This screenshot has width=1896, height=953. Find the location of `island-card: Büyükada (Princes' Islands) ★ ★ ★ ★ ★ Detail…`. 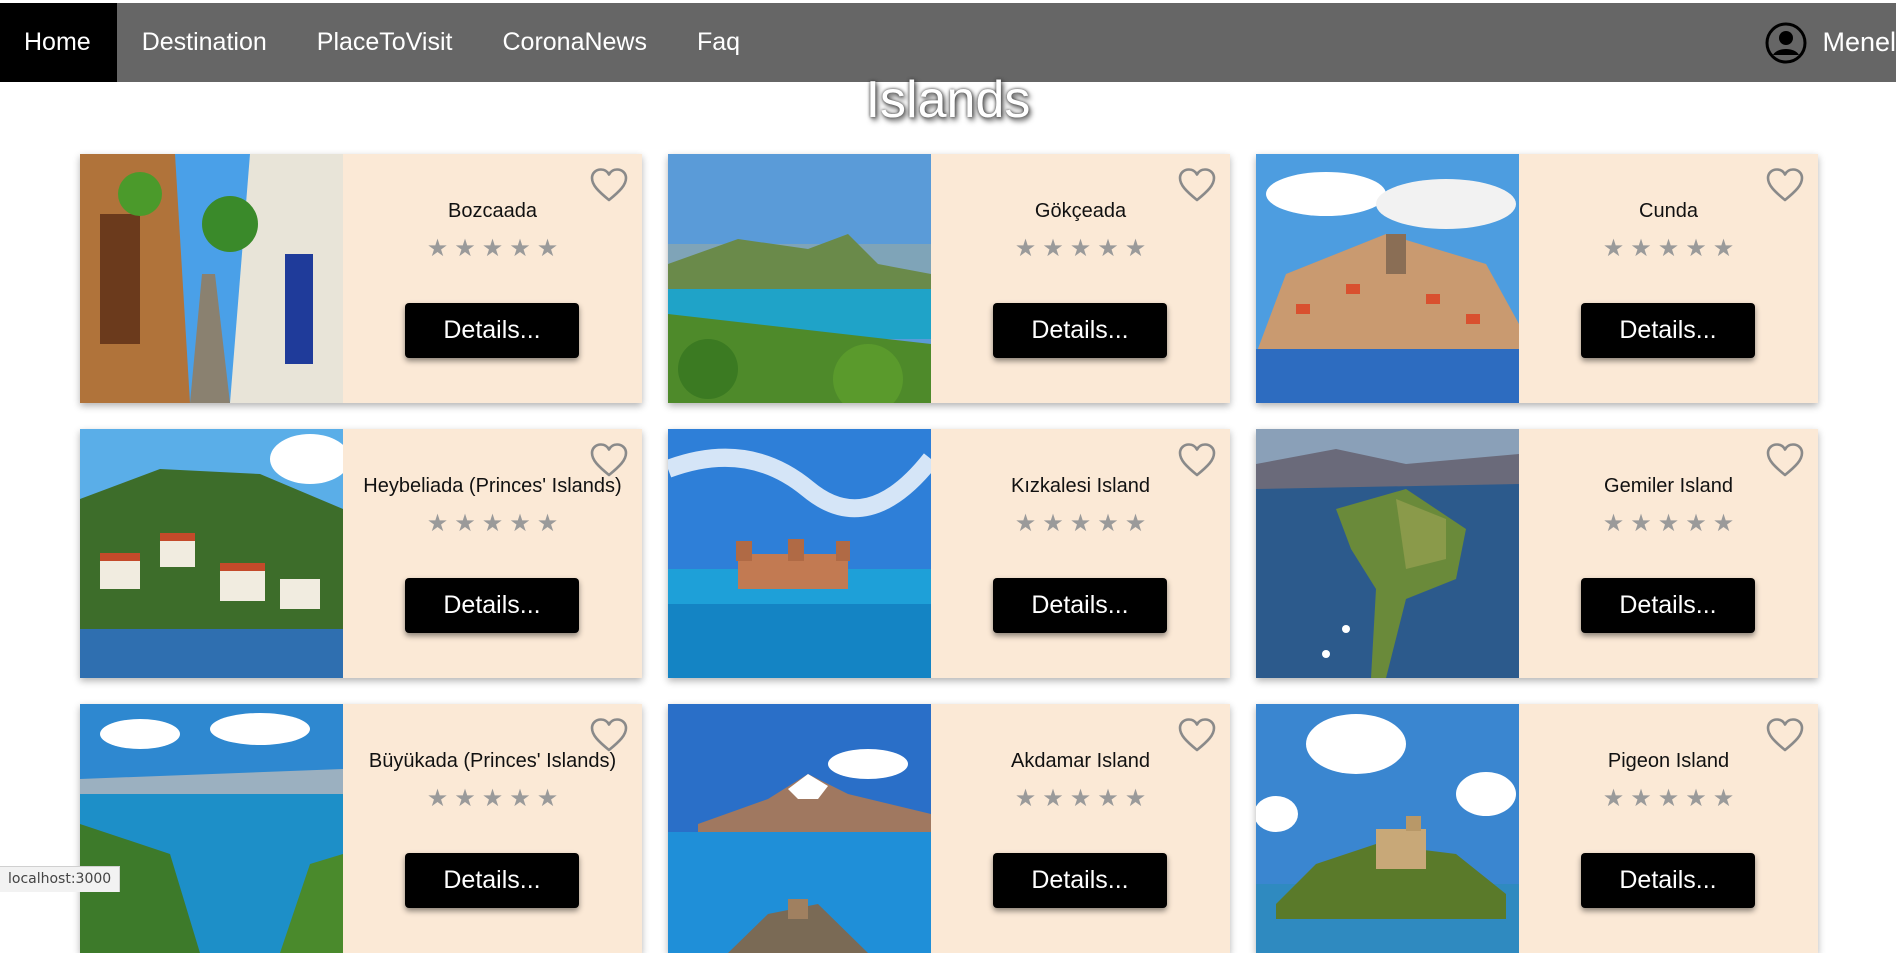

island-card: Büyükada (Princes' Islands) ★ ★ ★ ★ ★ Detail… is located at coordinates (361, 828).